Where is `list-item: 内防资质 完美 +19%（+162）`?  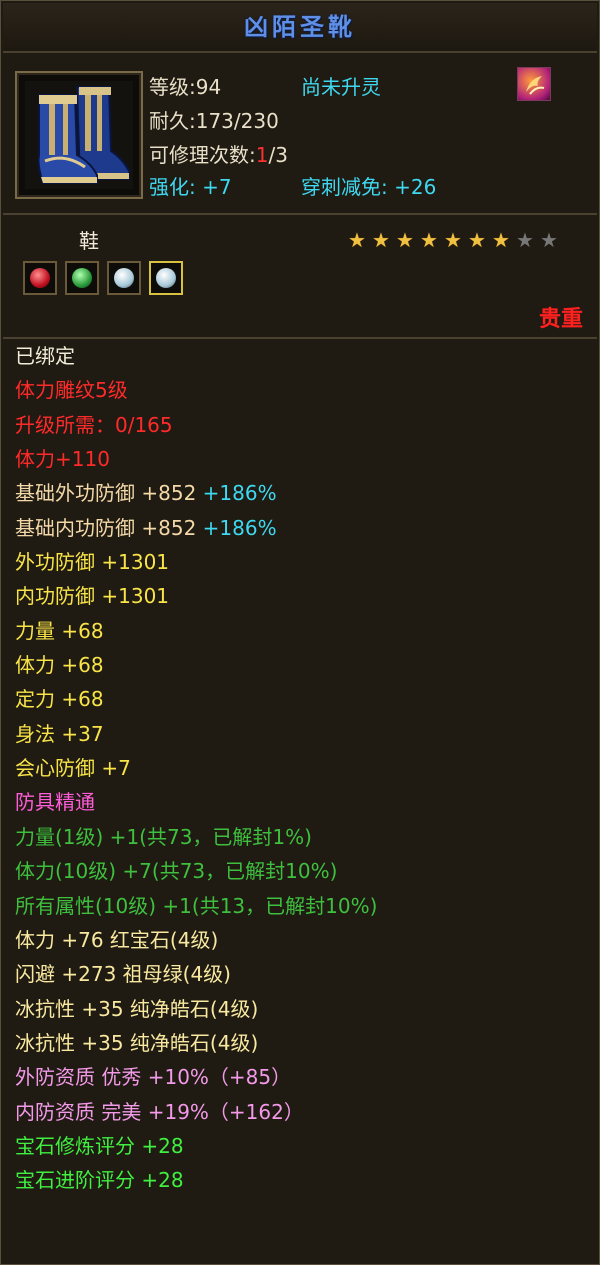
list-item: 内防资质 完美 +19%（+162） is located at coordinates (159, 1111).